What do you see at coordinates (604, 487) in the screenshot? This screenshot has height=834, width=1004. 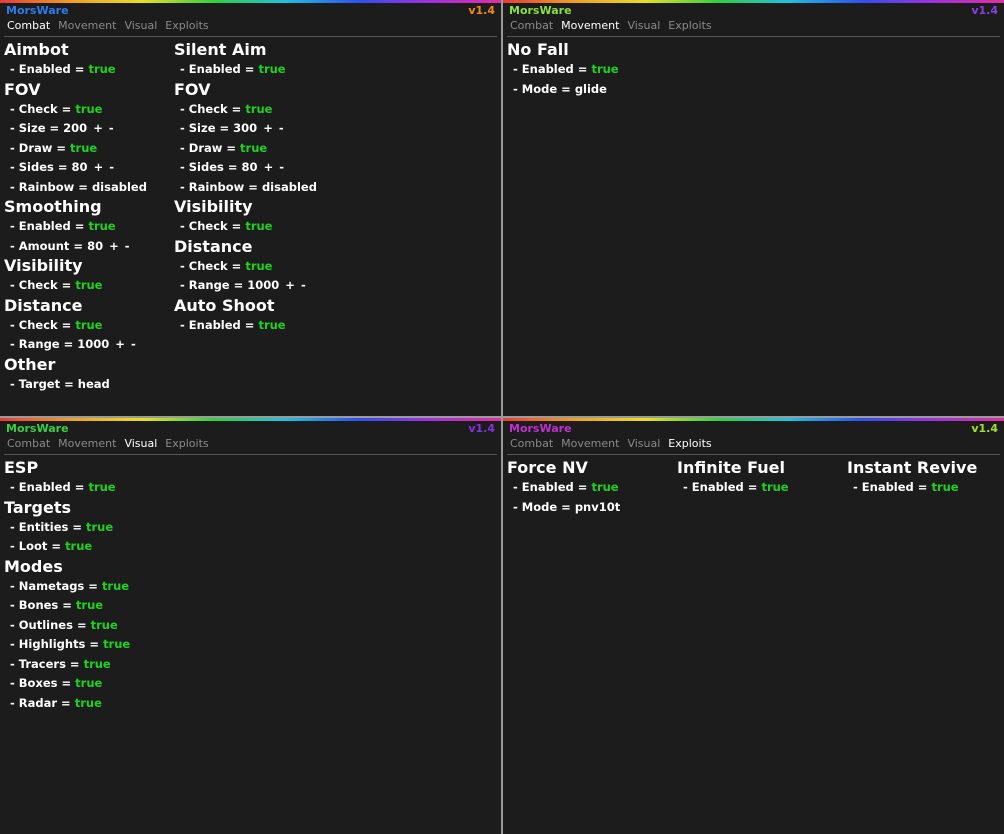 I see `force-nv-enabled-toggle: true` at bounding box center [604, 487].